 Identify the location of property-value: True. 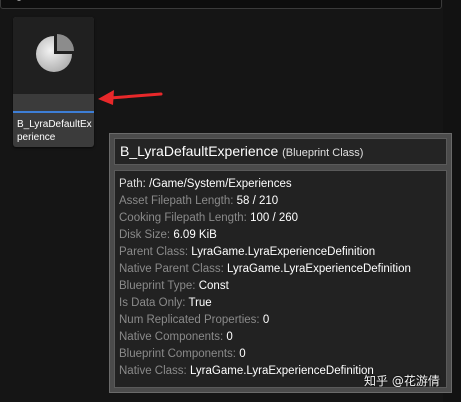
(200, 303).